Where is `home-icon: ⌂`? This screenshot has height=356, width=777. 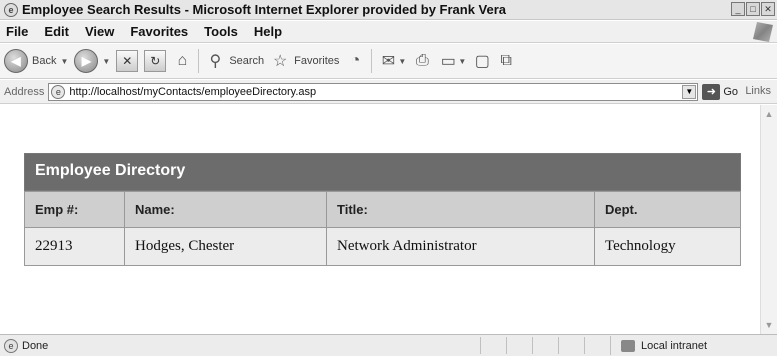
home-icon: ⌂ is located at coordinates (182, 61).